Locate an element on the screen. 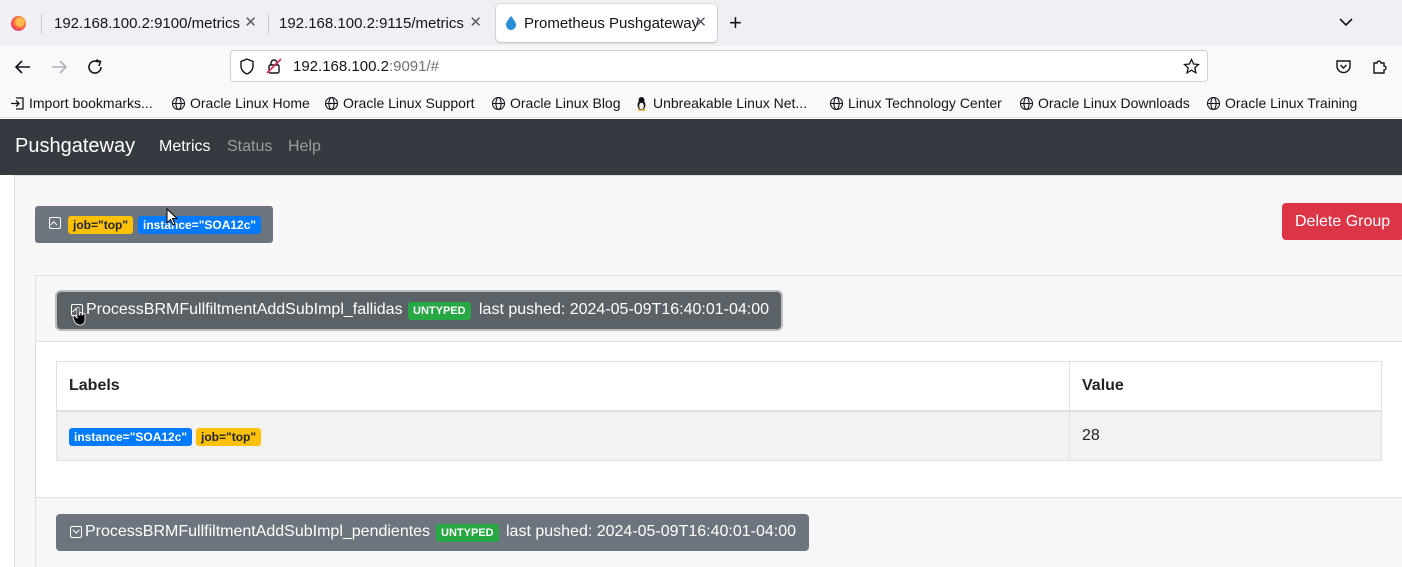  bookmark-star-icon is located at coordinates (1191, 66).